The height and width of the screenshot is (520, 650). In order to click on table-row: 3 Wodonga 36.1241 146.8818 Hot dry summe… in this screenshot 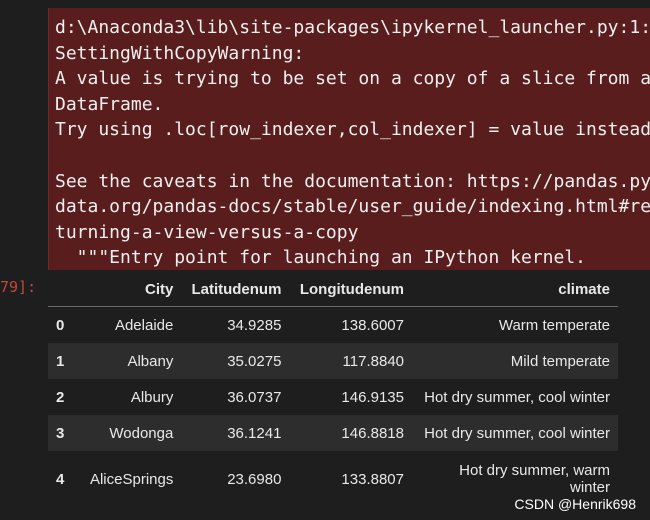, I will do `click(333, 433)`.